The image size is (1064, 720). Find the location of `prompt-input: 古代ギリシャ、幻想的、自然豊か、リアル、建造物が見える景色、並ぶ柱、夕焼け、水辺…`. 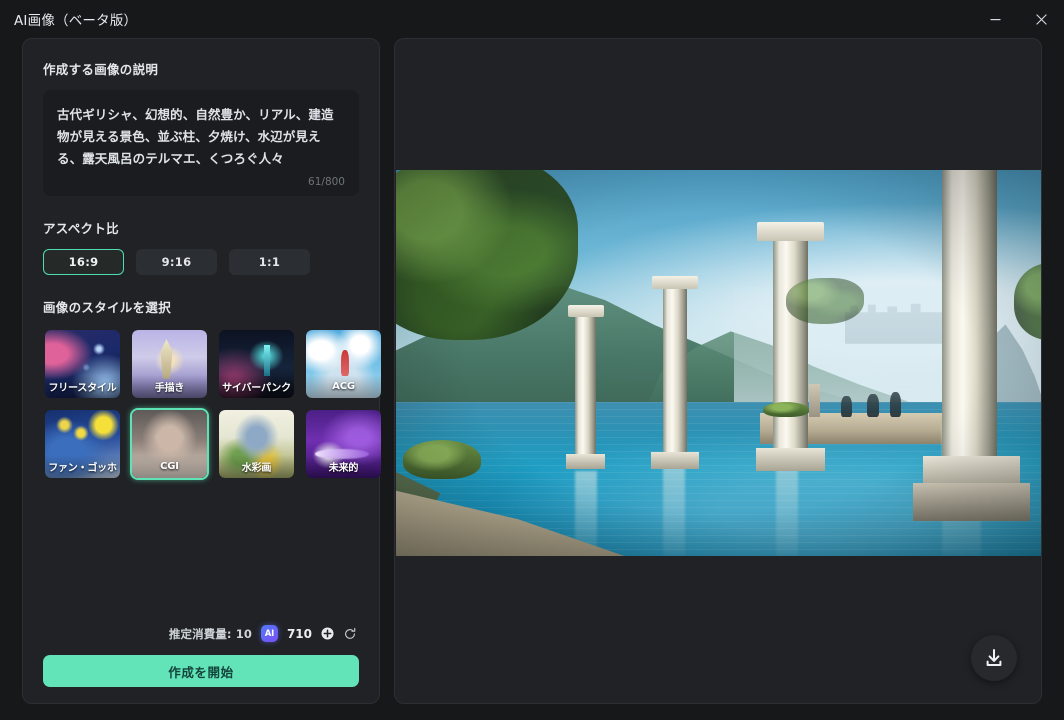

prompt-input: 古代ギリシャ、幻想的、自然豊か、リアル、建造物が見える景色、並ぶ柱、夕焼け、水辺… is located at coordinates (201, 143).